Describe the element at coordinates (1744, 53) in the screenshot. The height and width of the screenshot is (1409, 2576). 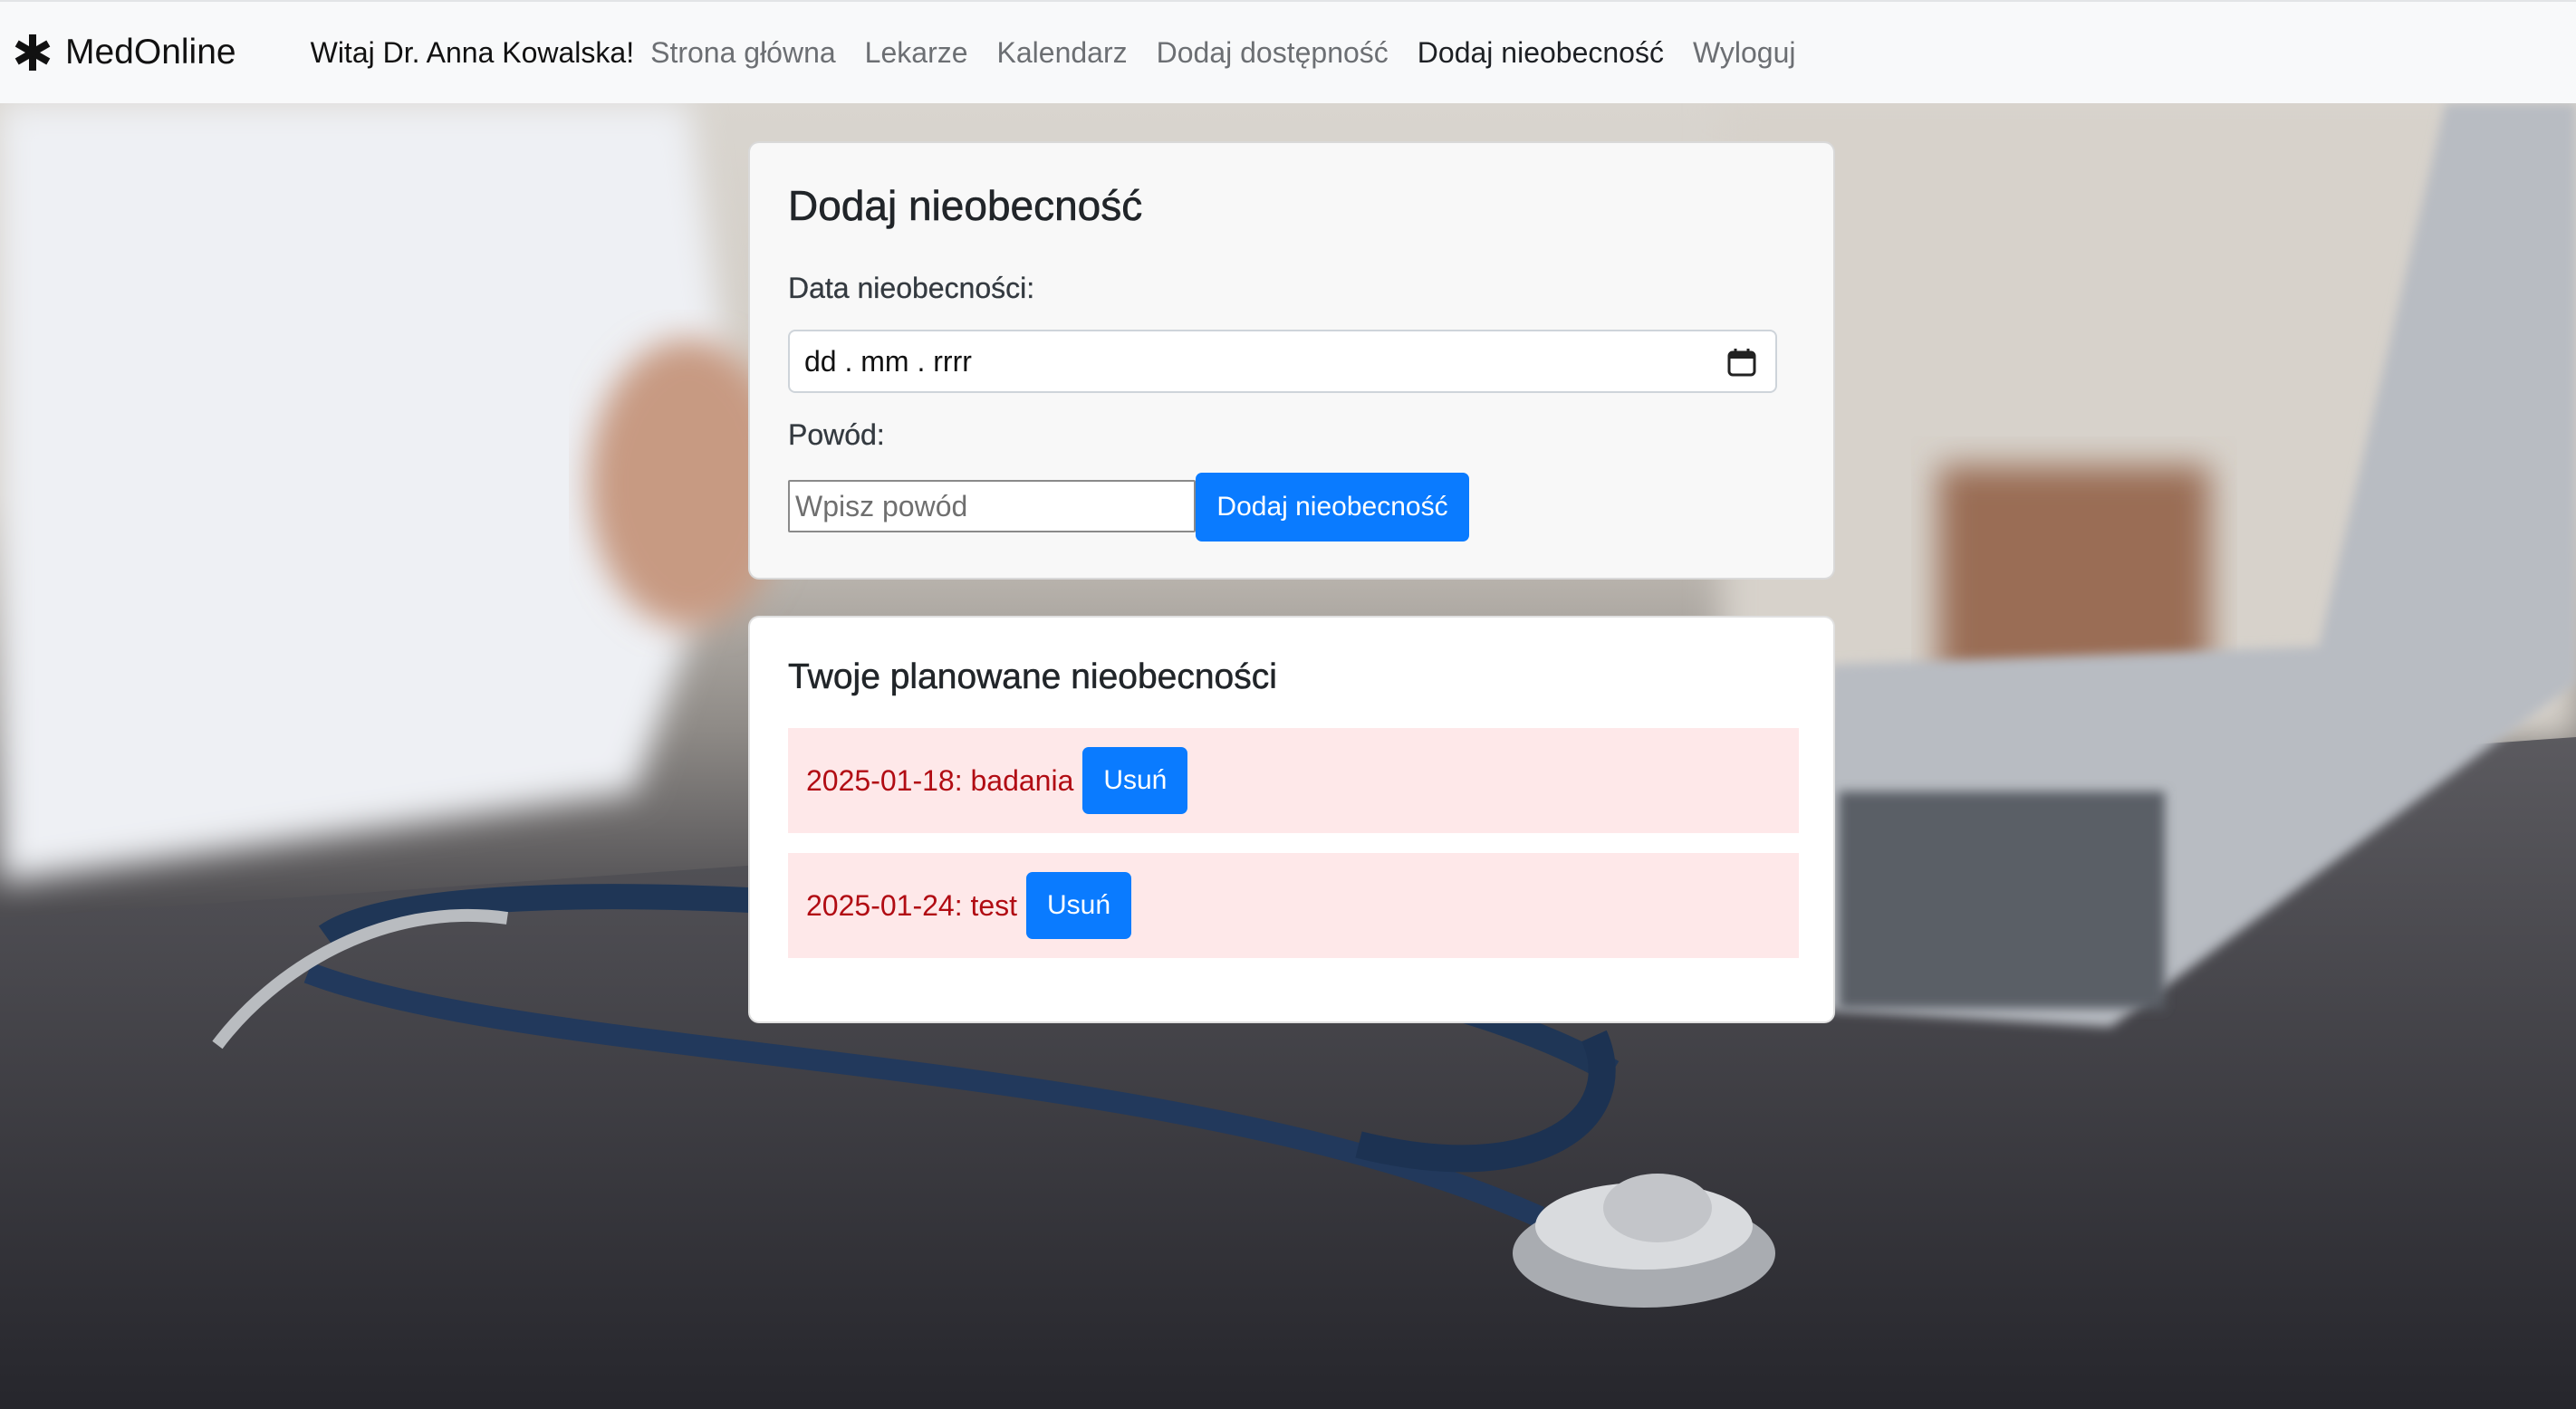
I see `nav-link-logout: Wyloguj` at that location.